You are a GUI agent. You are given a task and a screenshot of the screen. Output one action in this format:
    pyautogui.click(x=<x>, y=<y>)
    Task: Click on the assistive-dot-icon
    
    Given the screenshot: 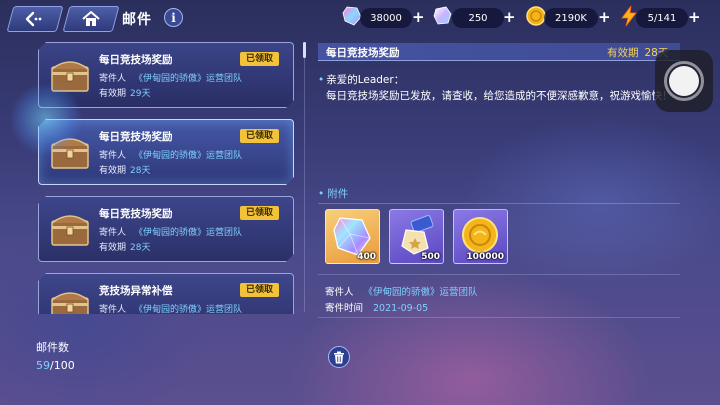 What is the action you would take?
    pyautogui.click(x=684, y=81)
    